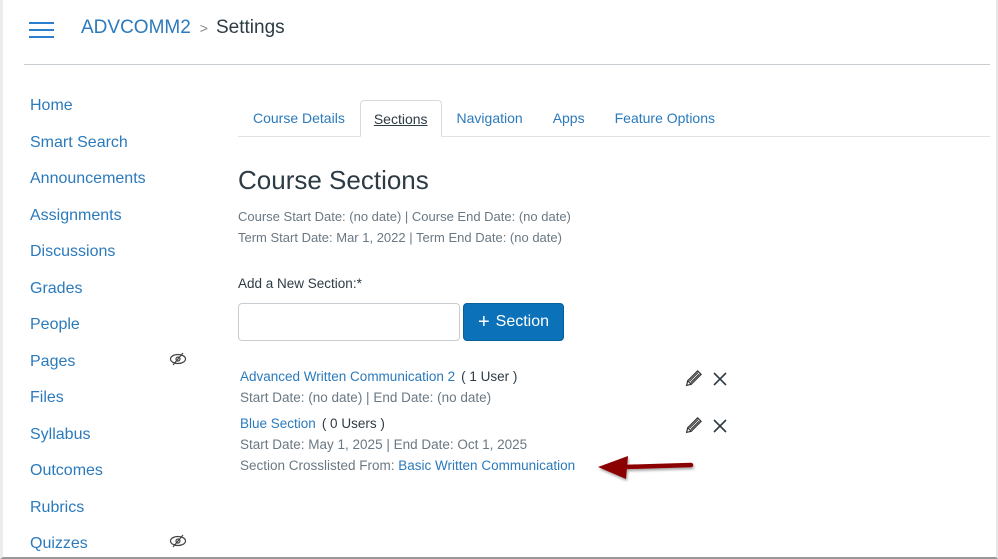  I want to click on sidebar-item-home: Home, so click(115, 106).